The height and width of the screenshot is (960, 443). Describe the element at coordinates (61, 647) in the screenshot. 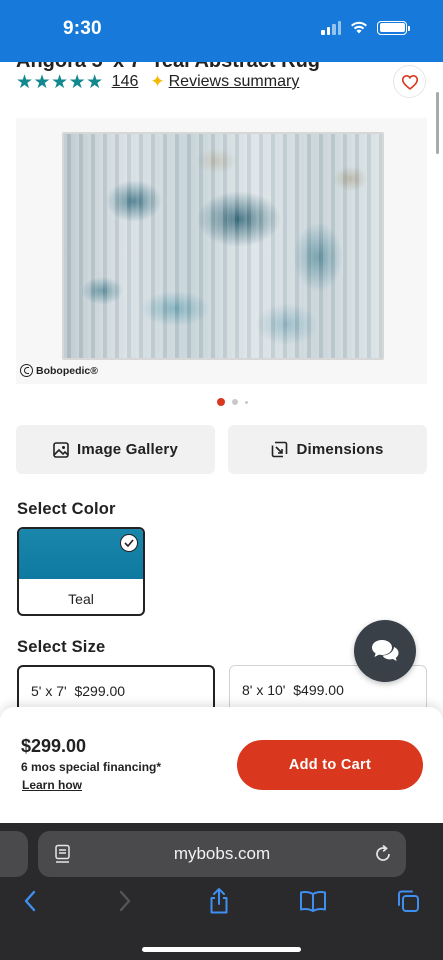

I see `select-size-heading: Select Size` at that location.